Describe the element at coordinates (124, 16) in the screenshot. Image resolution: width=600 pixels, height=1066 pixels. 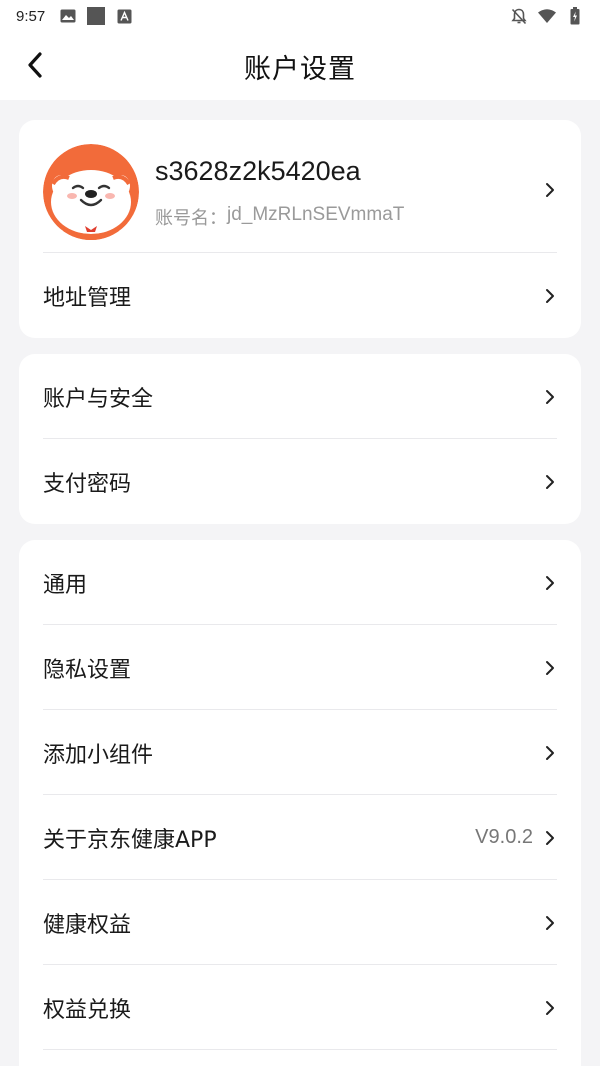
I see `font-icon` at that location.